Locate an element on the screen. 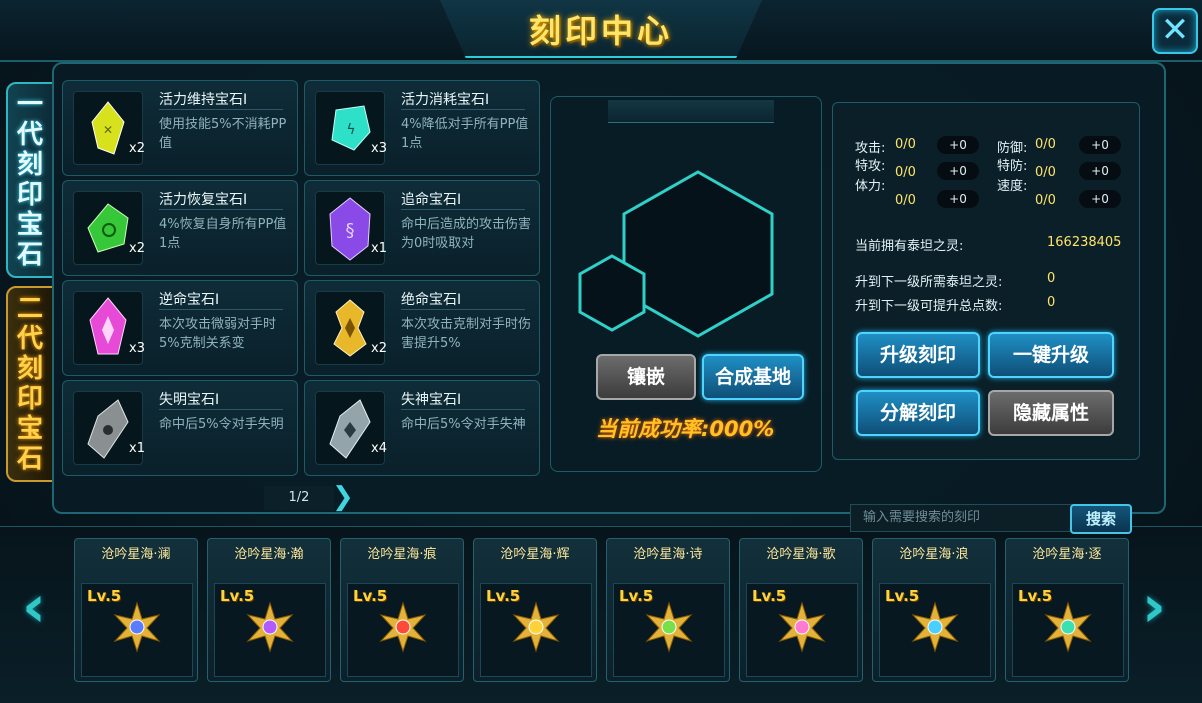 Image resolution: width=1202 pixels, height=703 pixels. hide-attributes-button: 隐藏属性 is located at coordinates (1051, 413).